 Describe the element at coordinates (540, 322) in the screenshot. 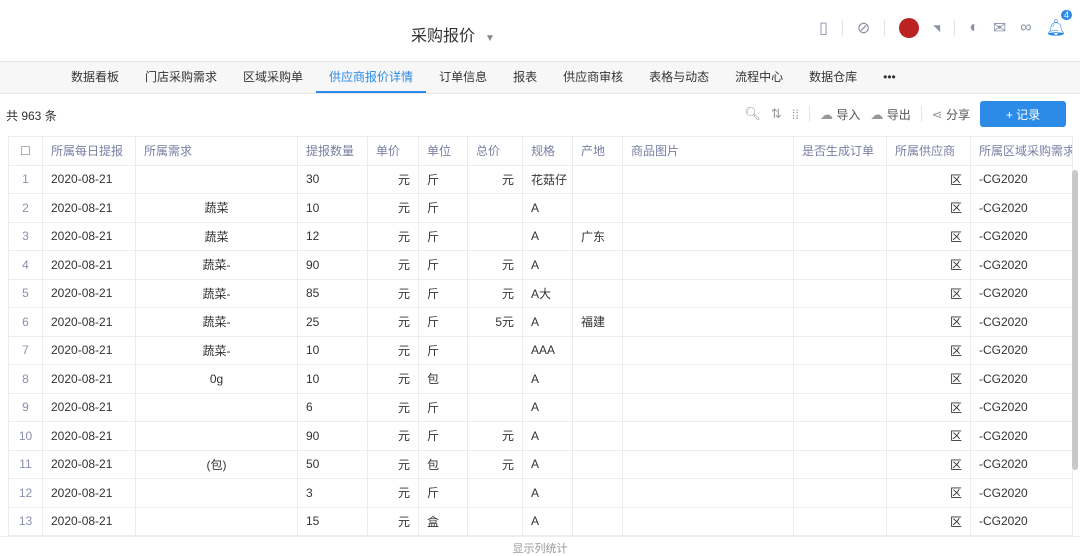

I see `table-row: 6 2020-08-21 蔬菜- 25 元斤 5元 A 福建 区 -CG2020` at that location.